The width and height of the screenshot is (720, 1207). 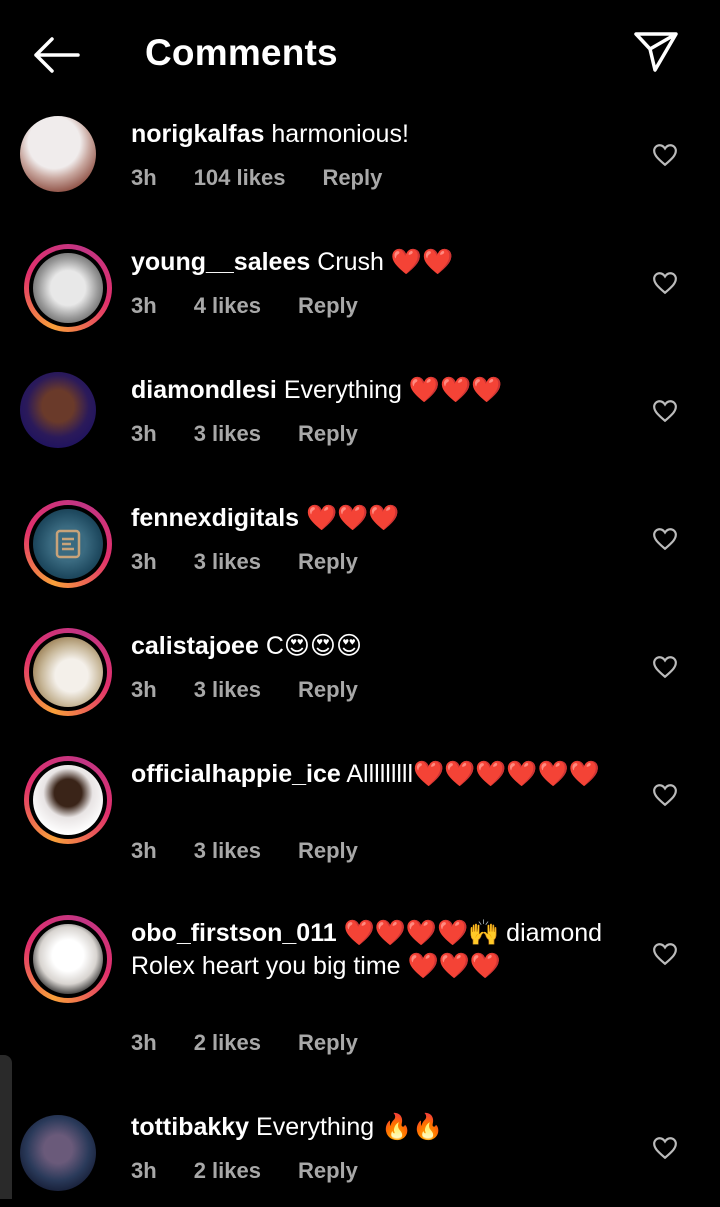 What do you see at coordinates (195, 646) in the screenshot?
I see `comment-username: calistajoee` at bounding box center [195, 646].